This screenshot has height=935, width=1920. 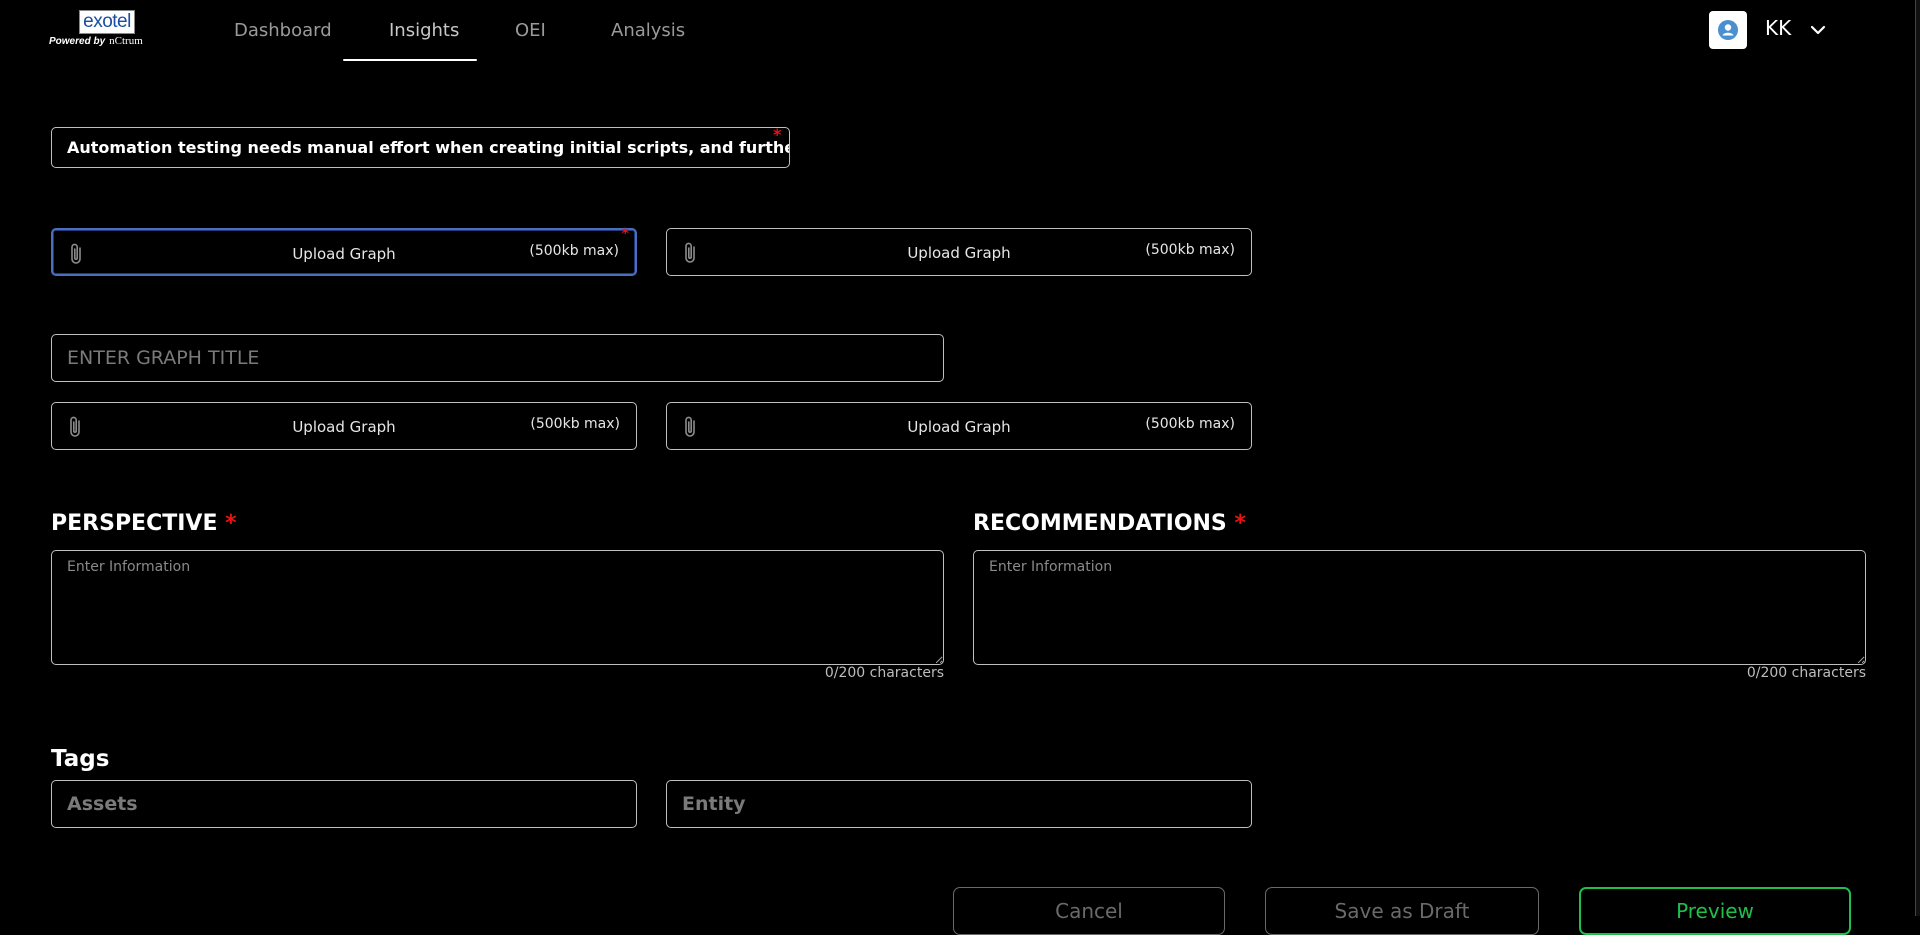 I want to click on active-nav-indicator, so click(x=410, y=60).